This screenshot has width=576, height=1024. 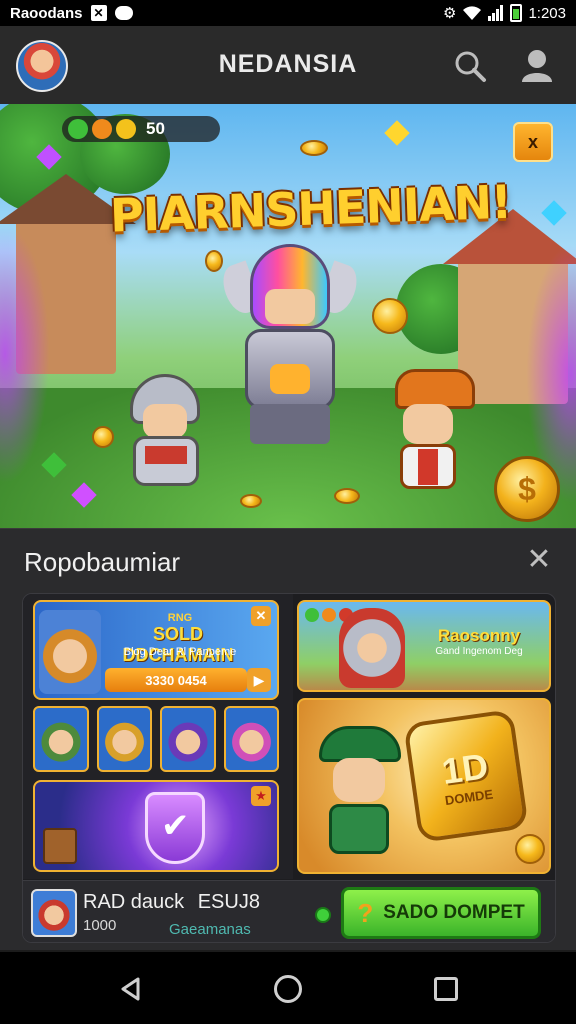 What do you see at coordinates (310, 208) in the screenshot?
I see `hero-title: PIARNSHENIAN!` at bounding box center [310, 208].